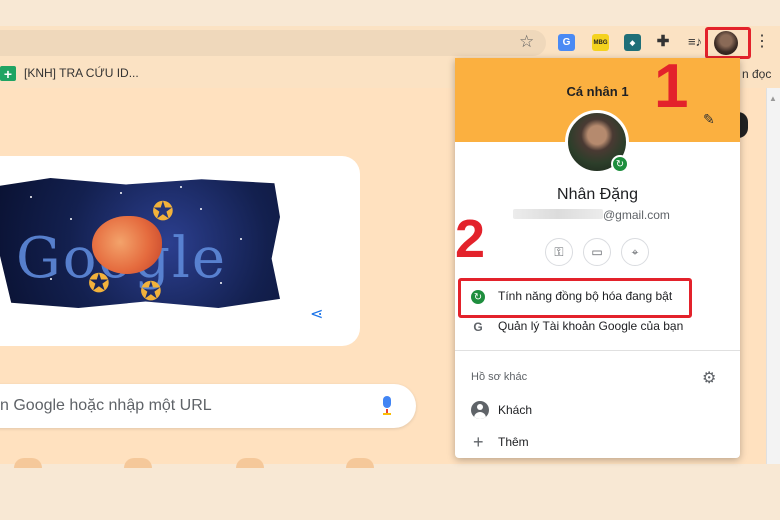  I want to click on page-scrollbar, so click(773, 276).